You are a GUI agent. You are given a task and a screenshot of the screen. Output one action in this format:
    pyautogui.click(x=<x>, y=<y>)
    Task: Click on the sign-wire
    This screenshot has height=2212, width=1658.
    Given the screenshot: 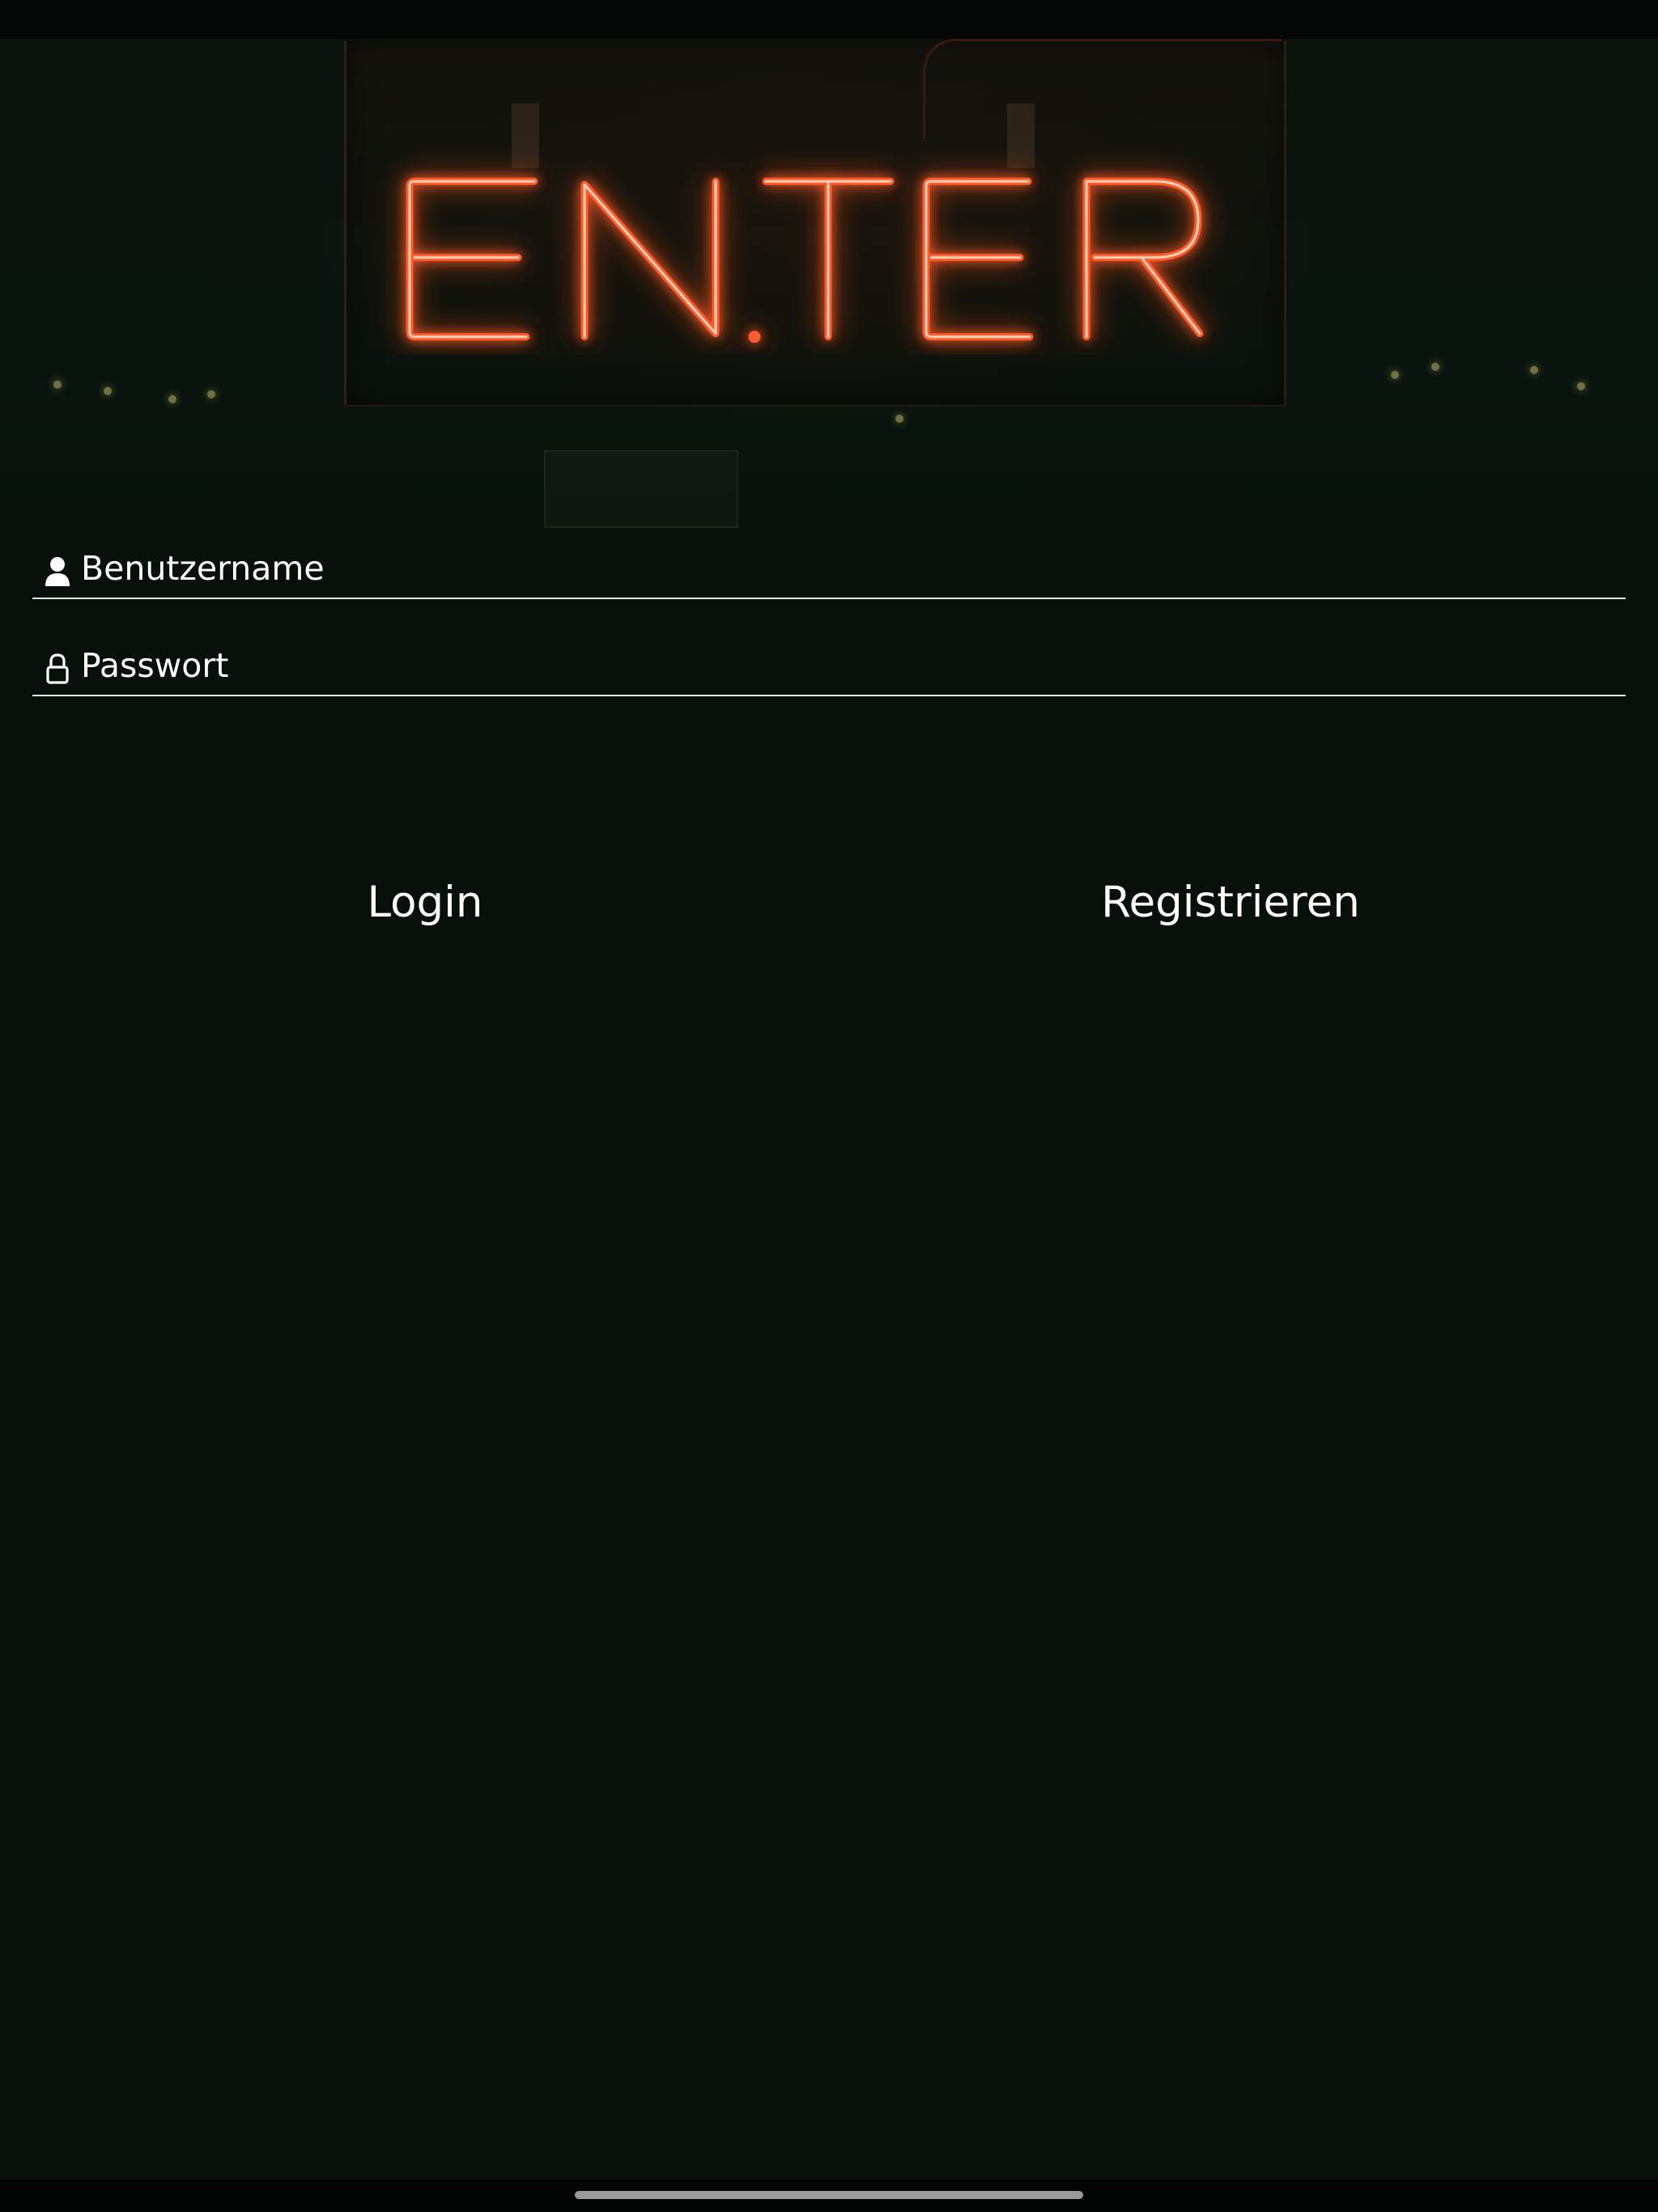 What is the action you would take?
    pyautogui.click(x=1102, y=88)
    